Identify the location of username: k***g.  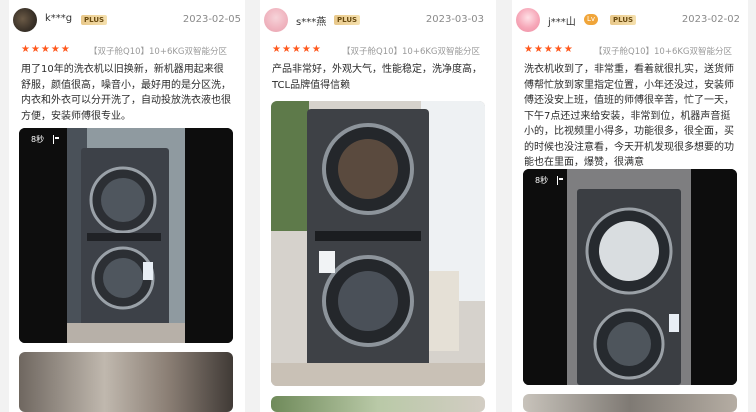
(58, 18).